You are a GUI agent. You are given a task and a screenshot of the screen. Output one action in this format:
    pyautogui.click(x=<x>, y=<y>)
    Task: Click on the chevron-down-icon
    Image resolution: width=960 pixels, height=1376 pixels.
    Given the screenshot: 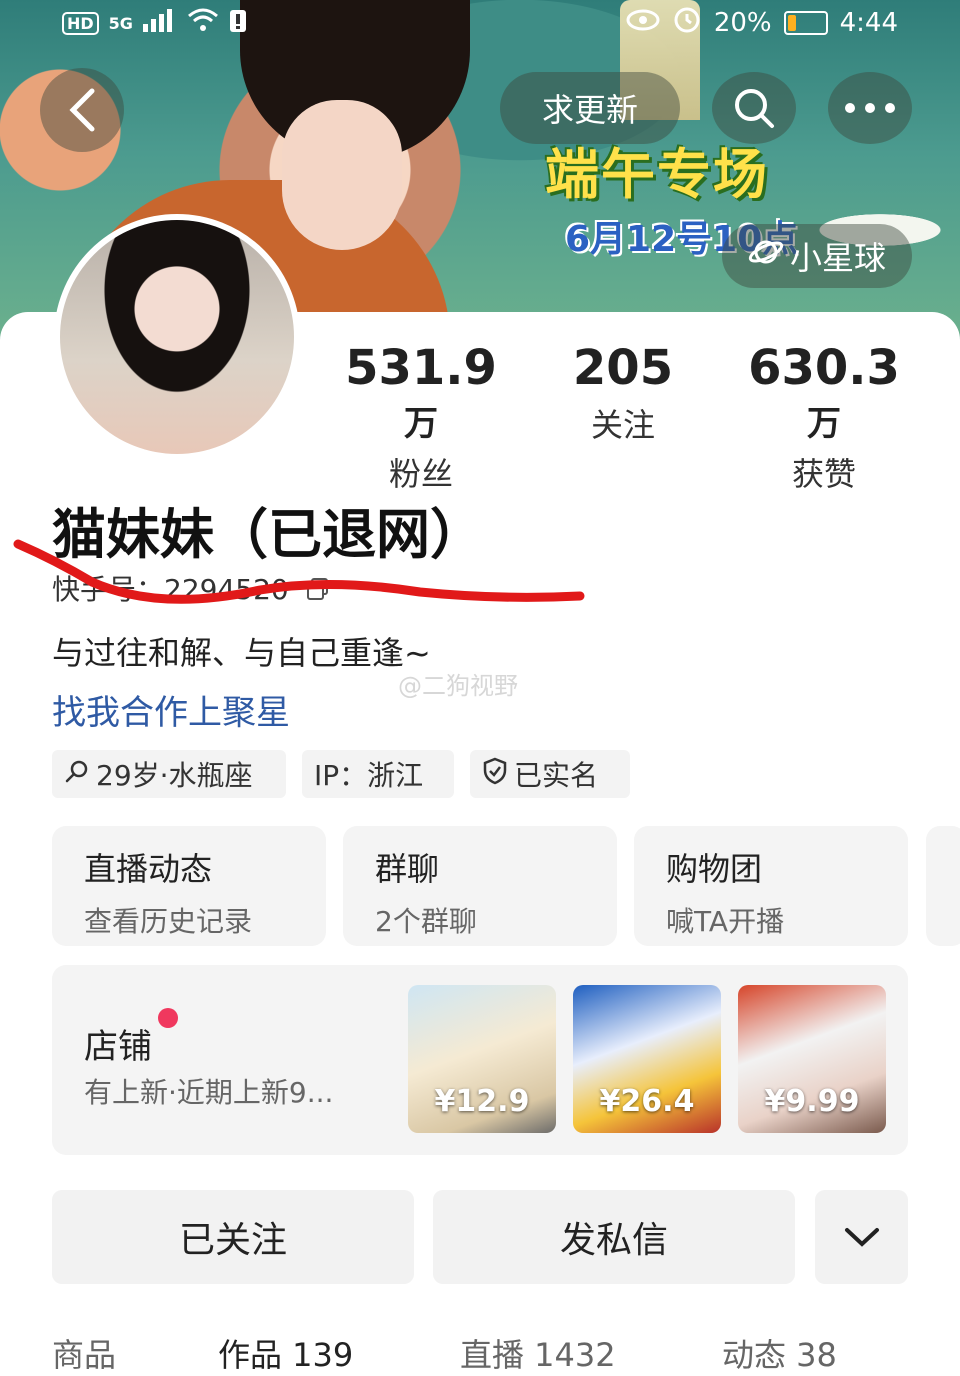 What is the action you would take?
    pyautogui.click(x=861, y=1237)
    